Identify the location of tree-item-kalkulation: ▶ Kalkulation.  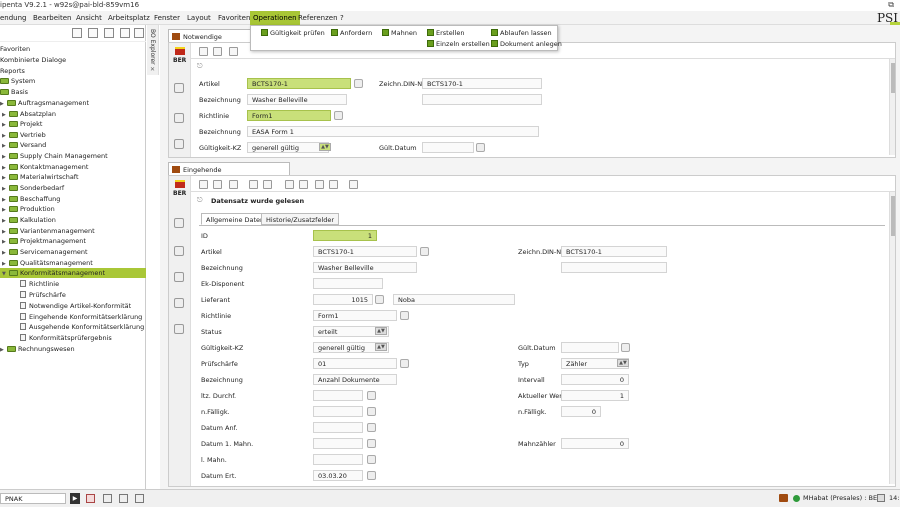
(29, 220).